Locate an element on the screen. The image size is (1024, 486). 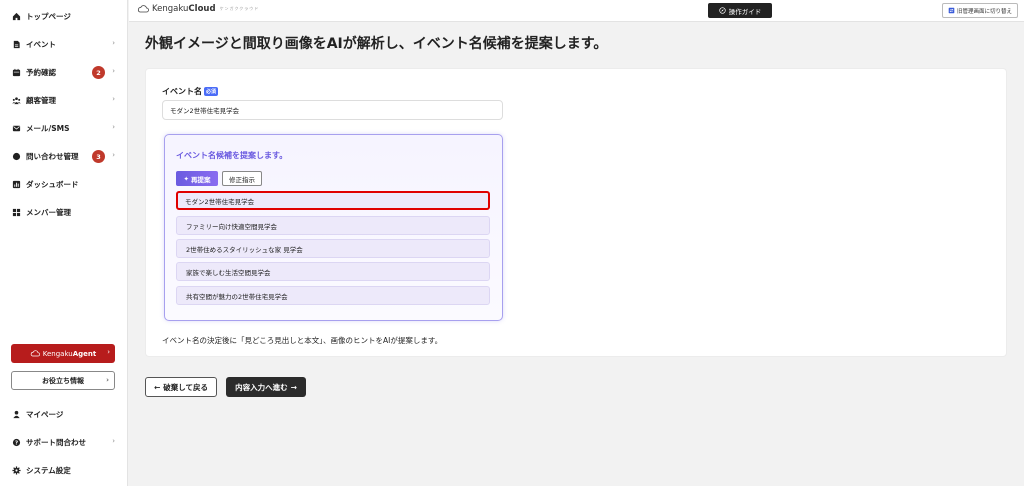
nav-item-inquiries: 問い合わせ管理 3 › is located at coordinates (64, 156).